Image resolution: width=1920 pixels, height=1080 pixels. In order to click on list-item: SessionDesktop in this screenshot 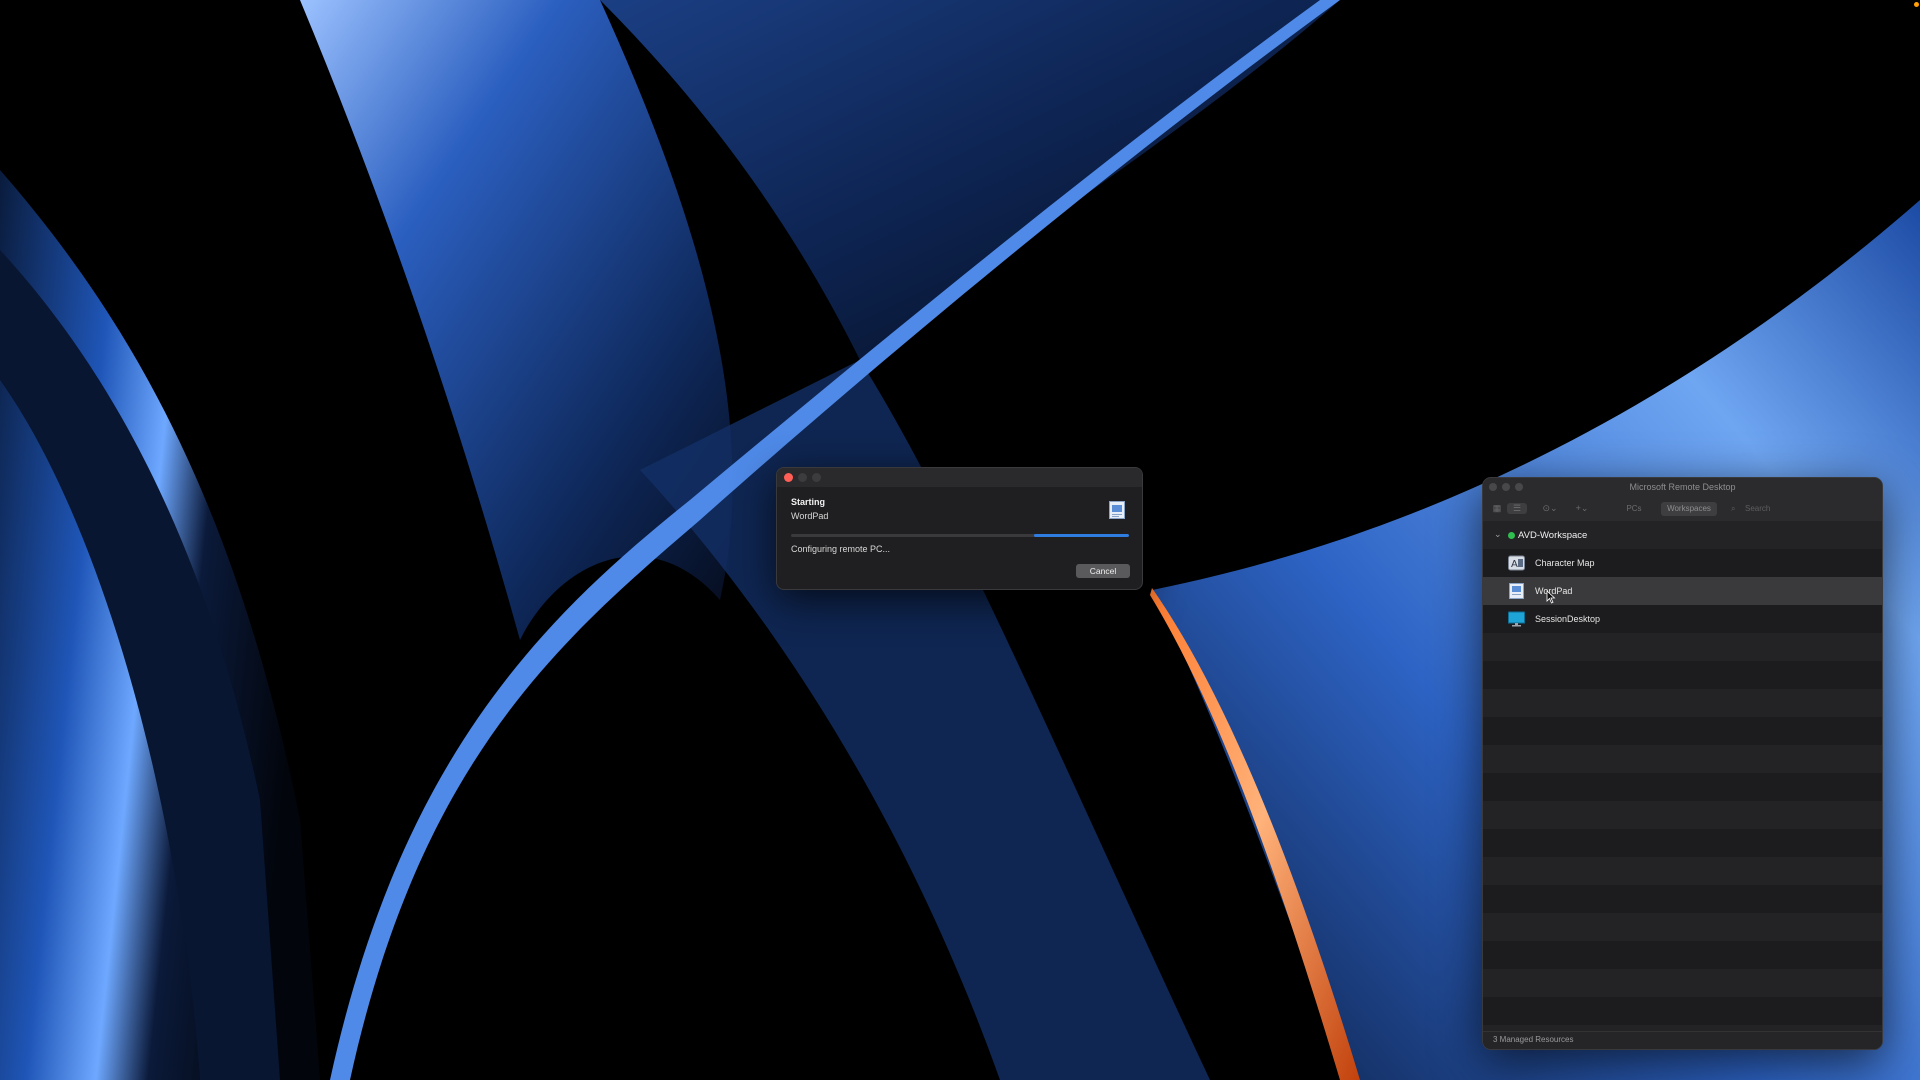, I will do `click(1682, 619)`.